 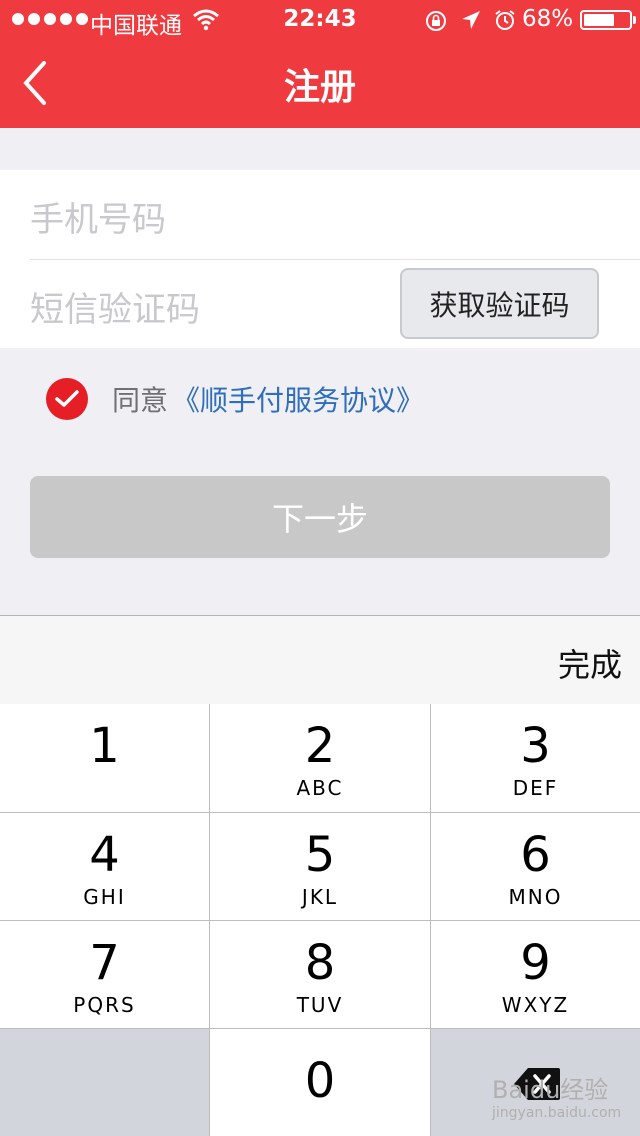 I want to click on key-0: 0, so click(x=320, y=1082).